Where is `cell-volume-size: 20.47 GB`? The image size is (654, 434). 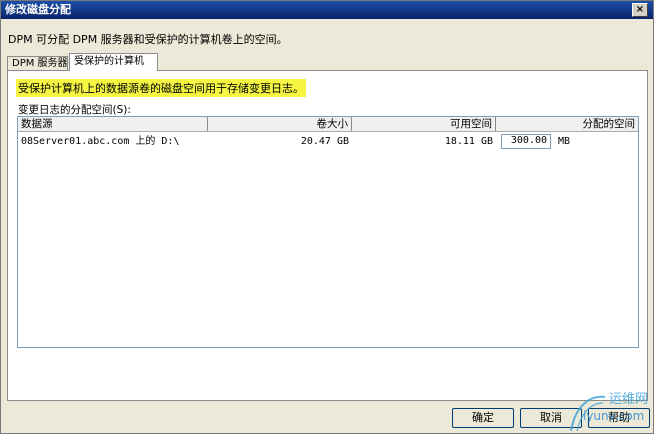
cell-volume-size: 20.47 GB is located at coordinates (324, 141).